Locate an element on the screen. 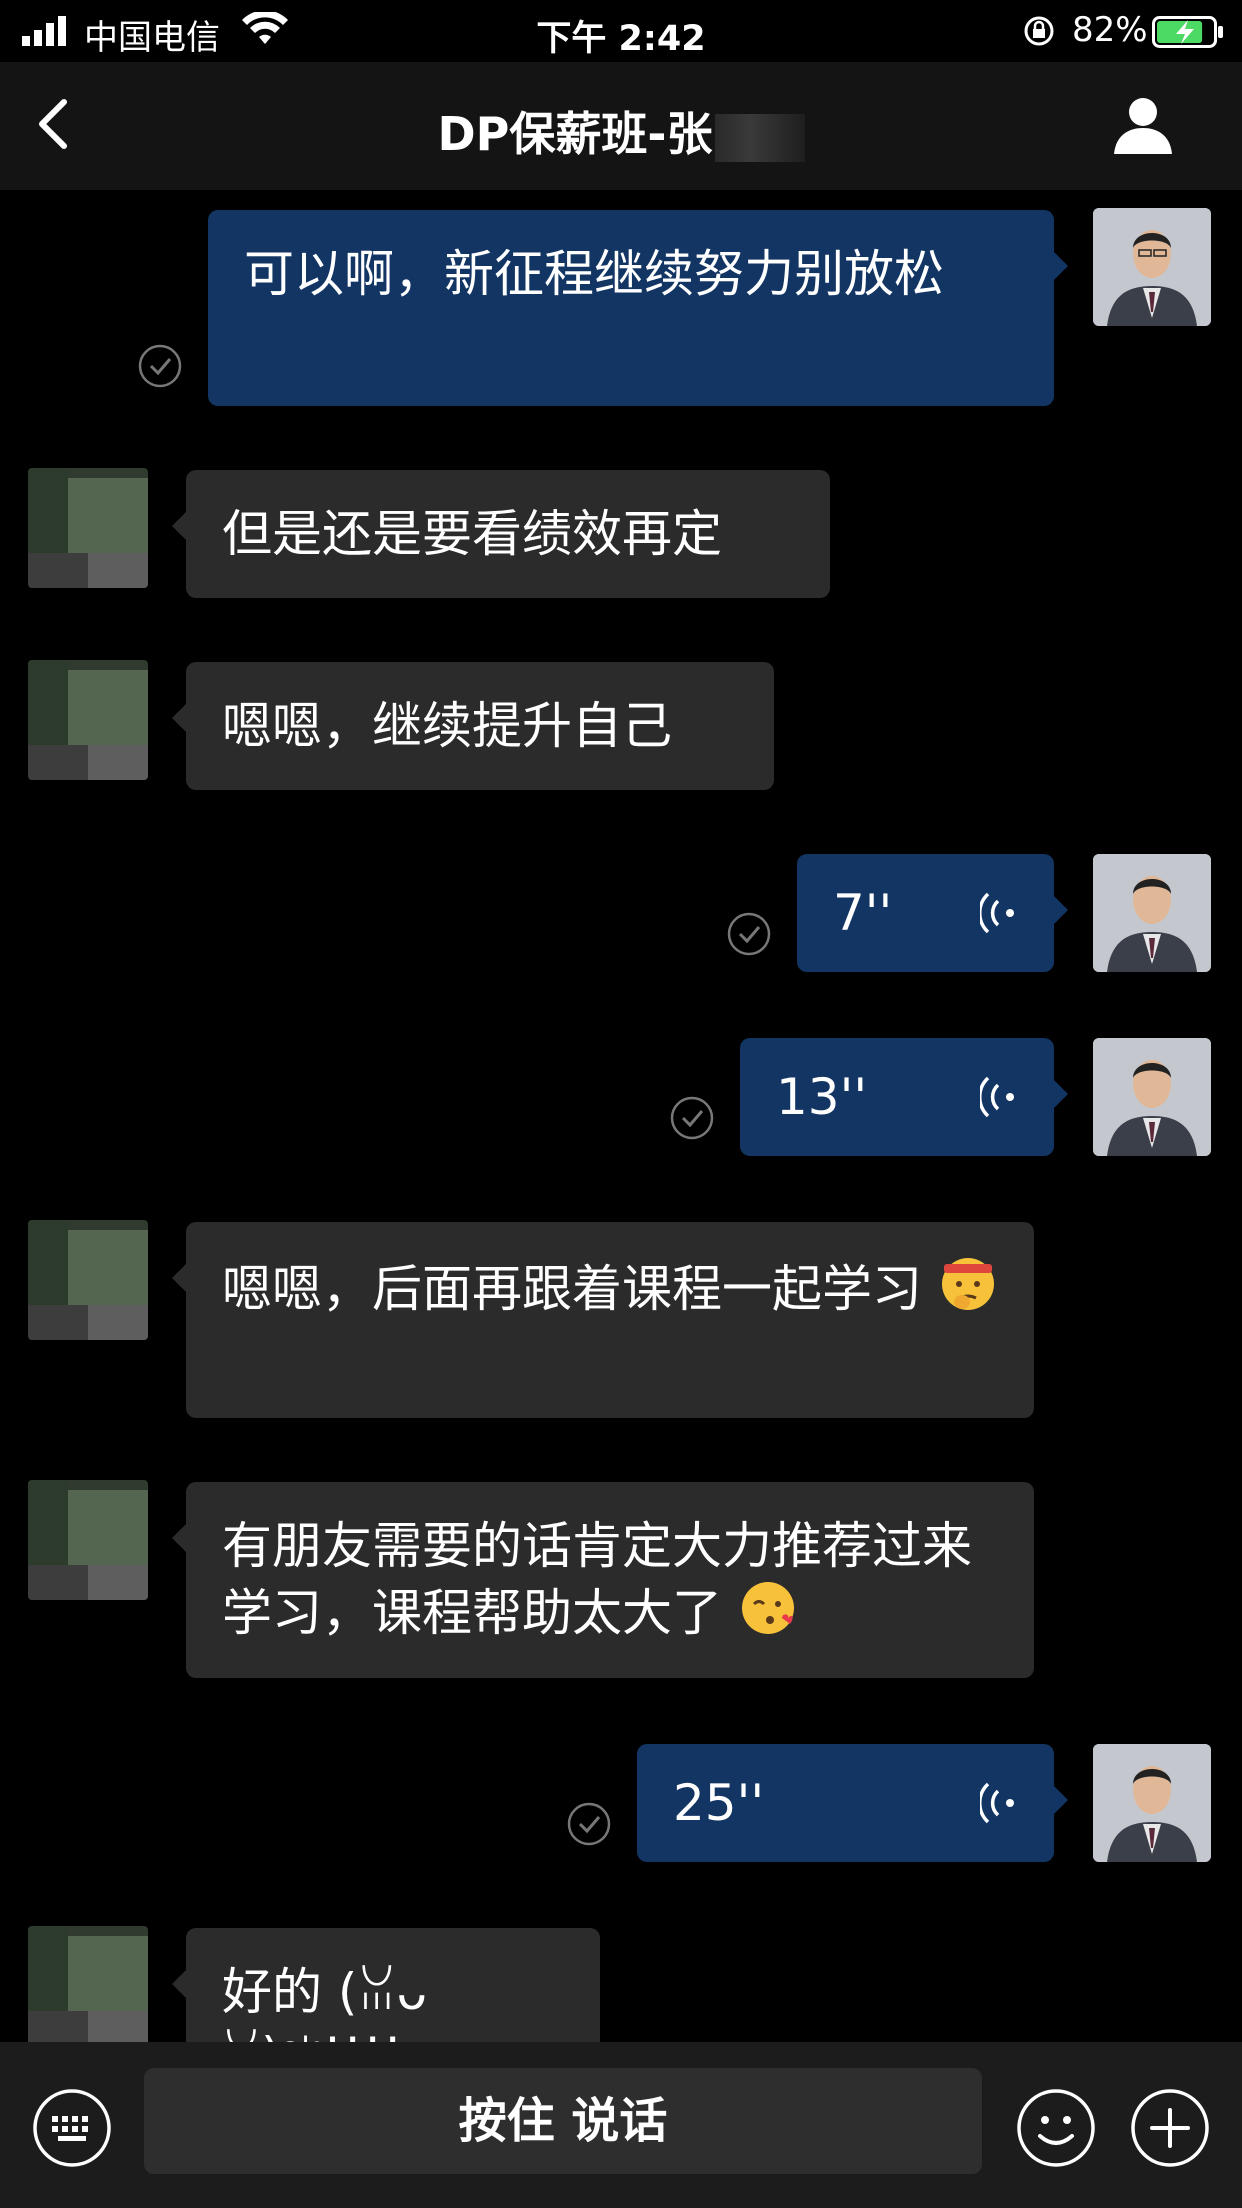  message-bubble-received: 有朋友需要的话肯定大力推荐过来学习，课程帮助太大了 is located at coordinates (603, 1580).